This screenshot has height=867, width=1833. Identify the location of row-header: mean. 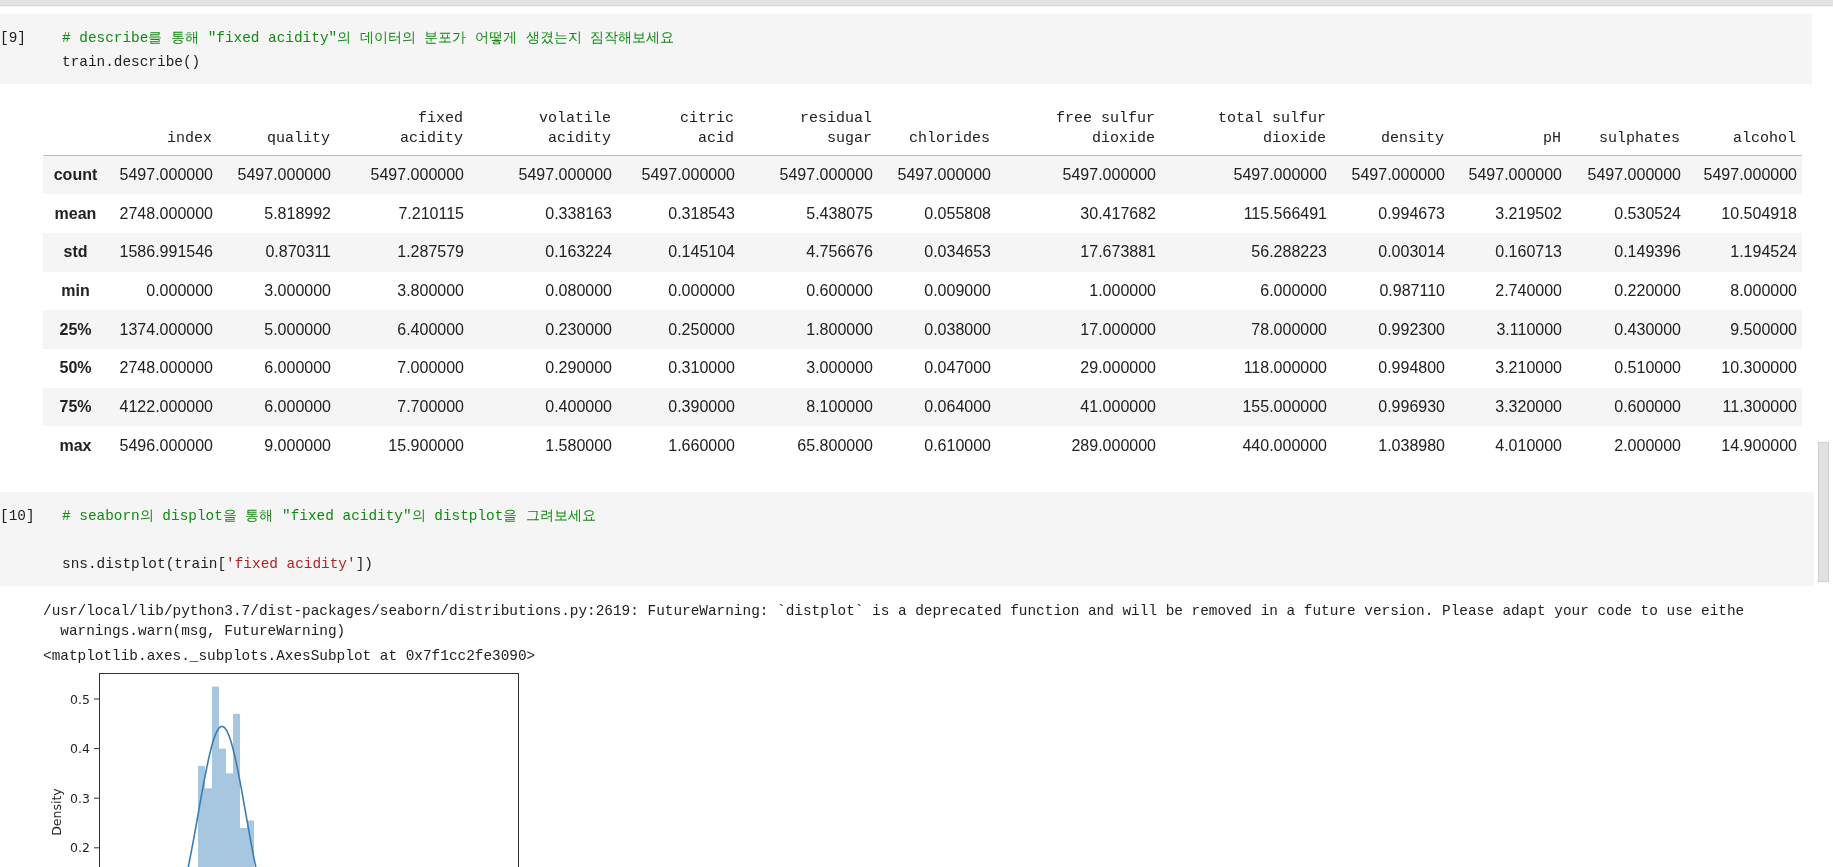
(75, 213).